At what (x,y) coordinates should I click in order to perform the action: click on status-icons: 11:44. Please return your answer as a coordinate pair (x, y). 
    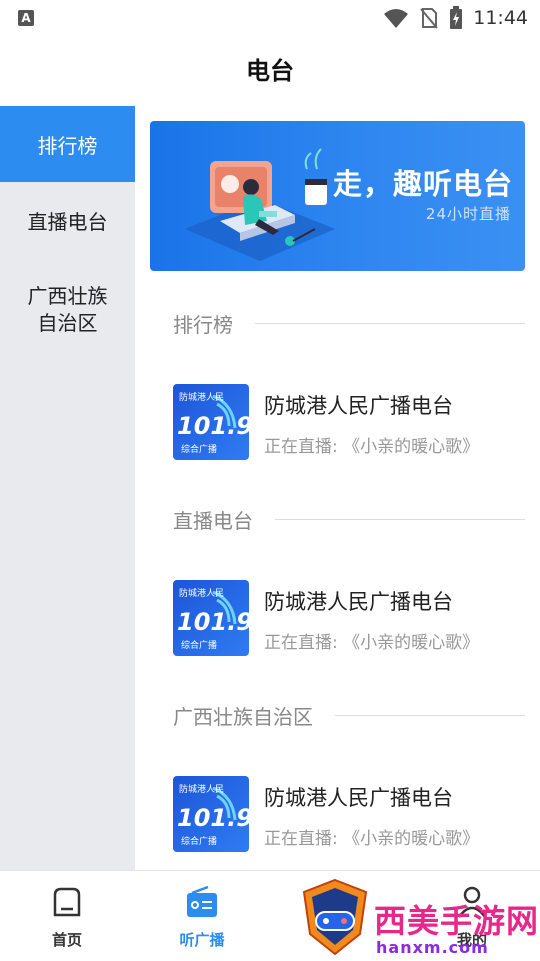
    Looking at the image, I should click on (455, 18).